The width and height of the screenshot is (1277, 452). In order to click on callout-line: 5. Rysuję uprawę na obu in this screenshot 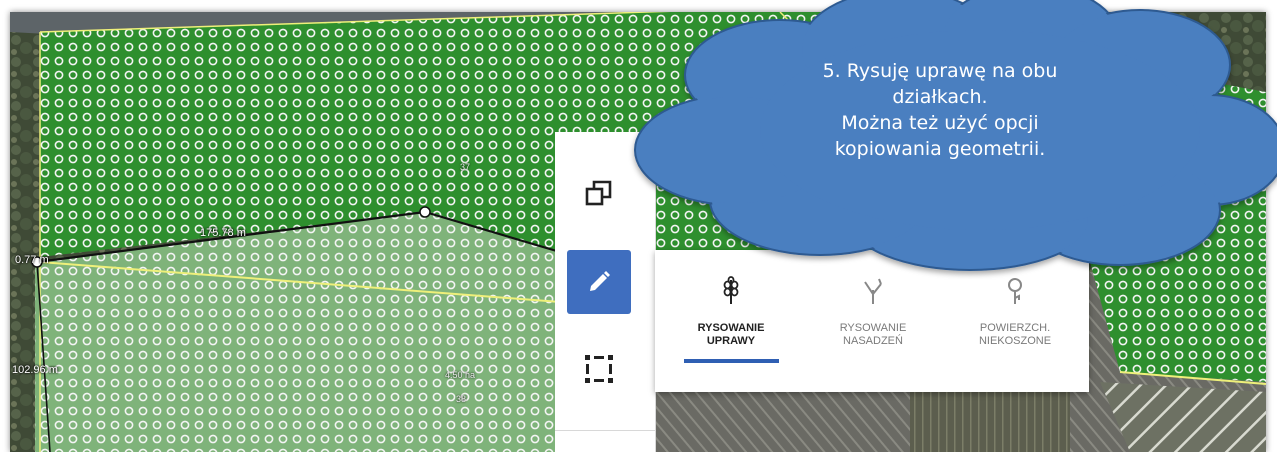, I will do `click(940, 71)`.